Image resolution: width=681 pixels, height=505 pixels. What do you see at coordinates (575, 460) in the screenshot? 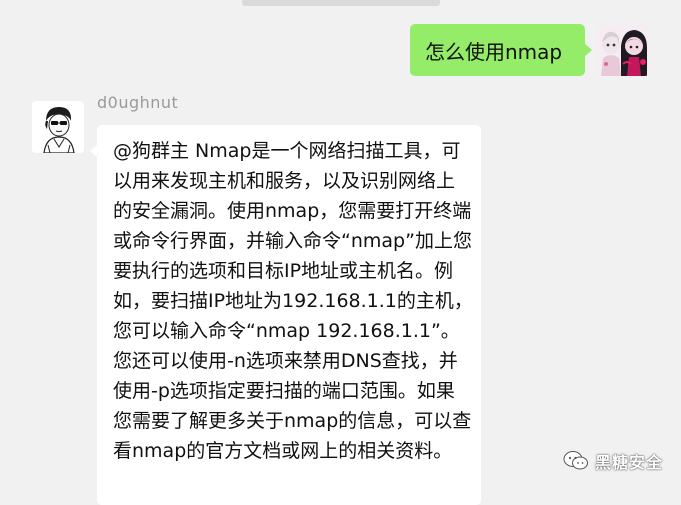
I see `wechat-official-account-icon` at bounding box center [575, 460].